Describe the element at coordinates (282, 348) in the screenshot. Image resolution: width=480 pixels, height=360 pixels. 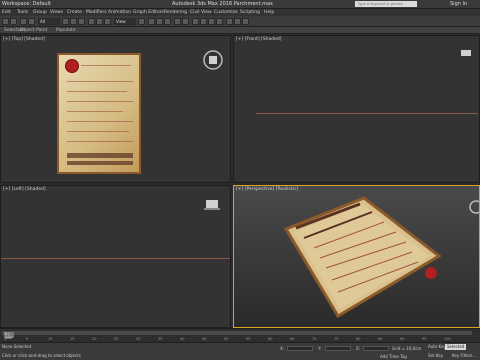
I see `x-label: X:` at that location.